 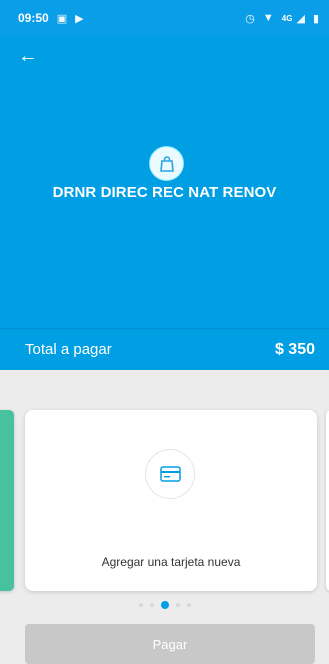 What do you see at coordinates (268, 18) in the screenshot?
I see `wifi-icon: ▼` at bounding box center [268, 18].